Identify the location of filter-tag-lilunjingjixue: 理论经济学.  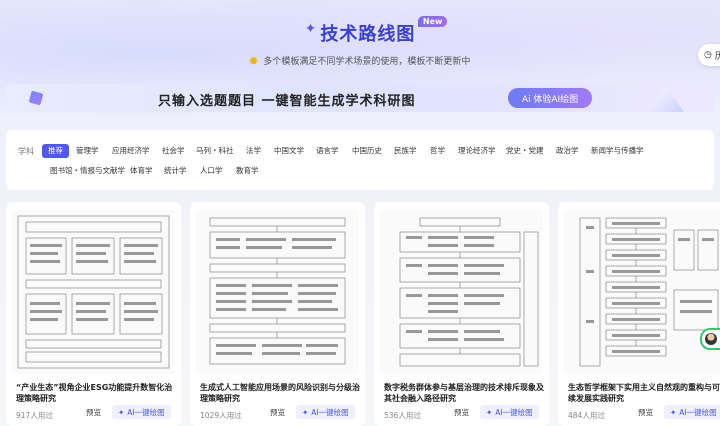
(477, 151).